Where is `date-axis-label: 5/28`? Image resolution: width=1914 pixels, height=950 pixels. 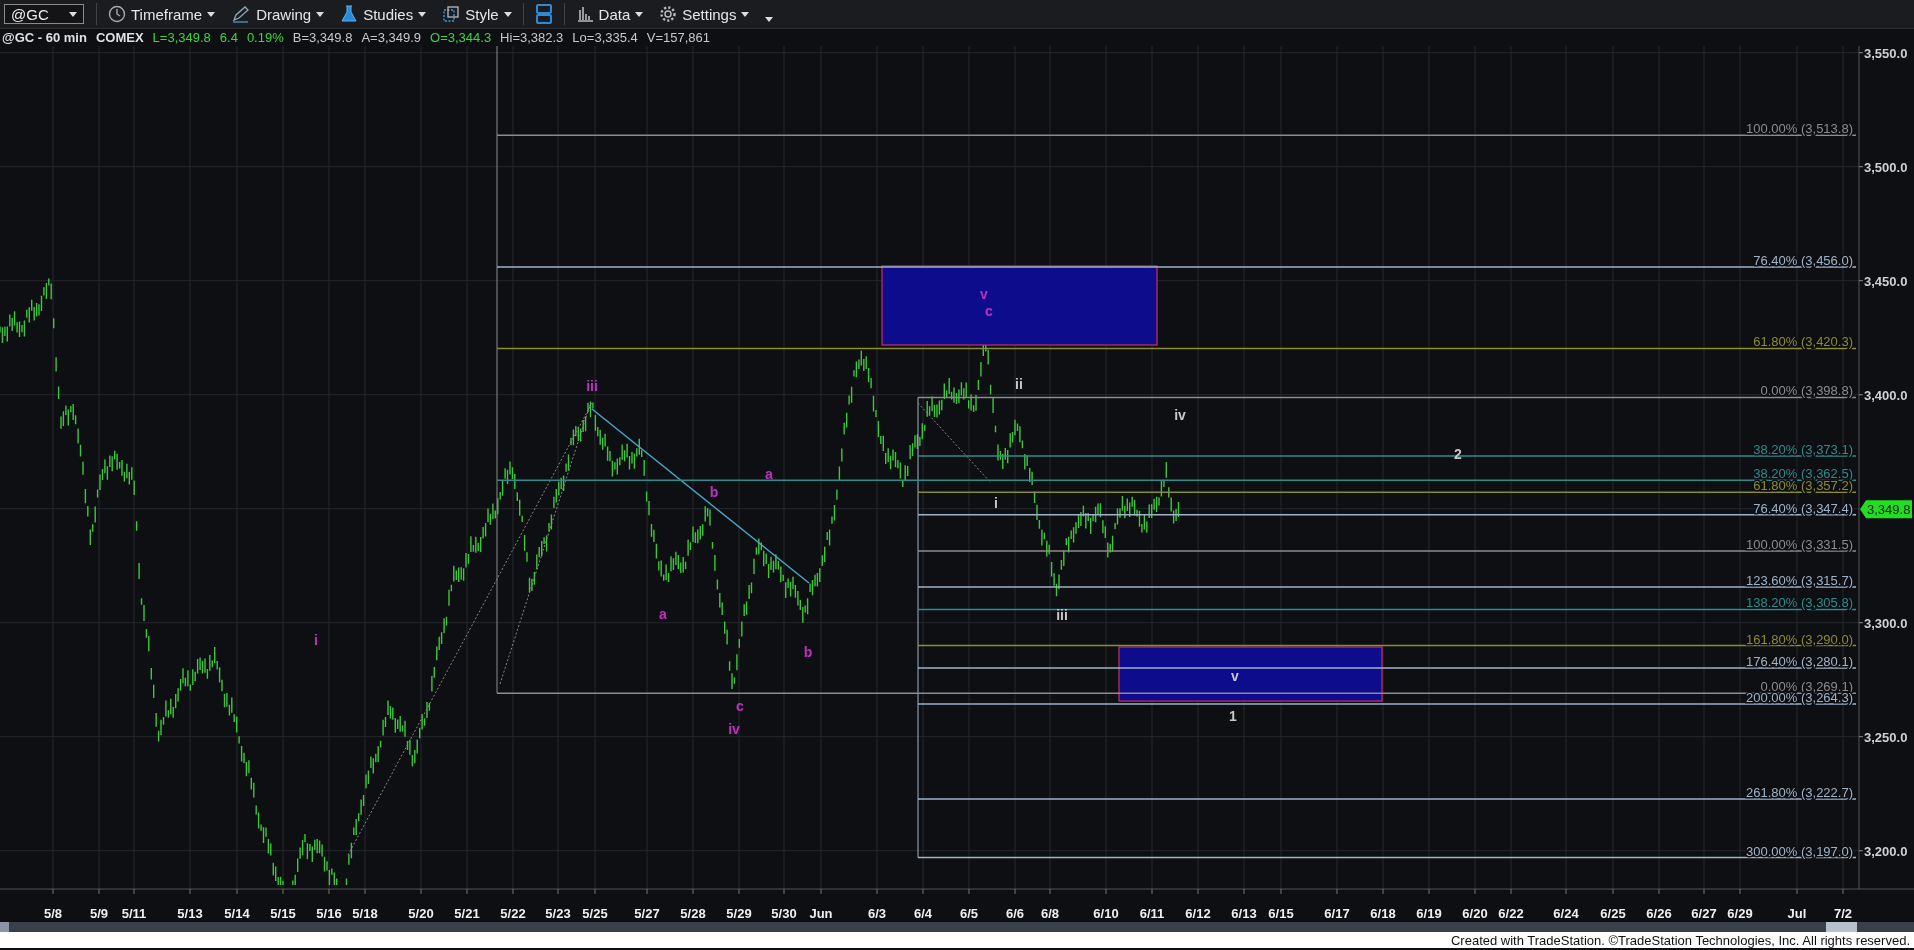 date-axis-label: 5/28 is located at coordinates (693, 913).